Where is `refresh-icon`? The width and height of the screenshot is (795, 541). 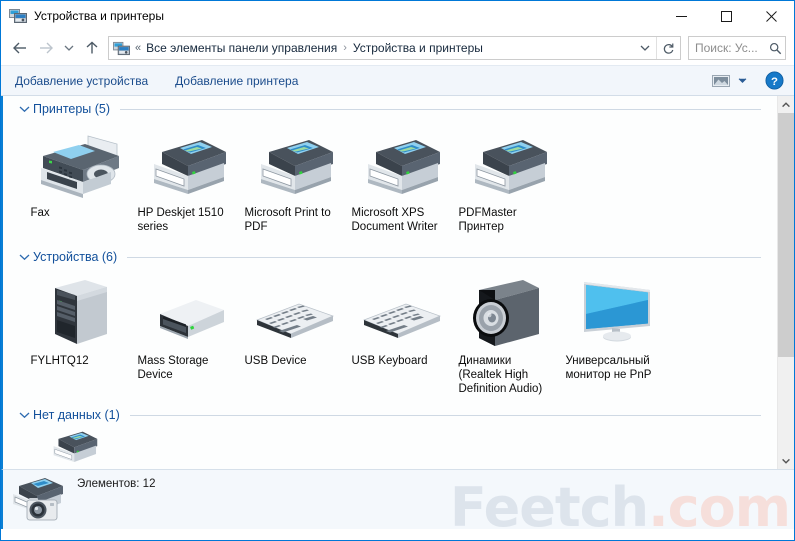
refresh-icon is located at coordinates (668, 48).